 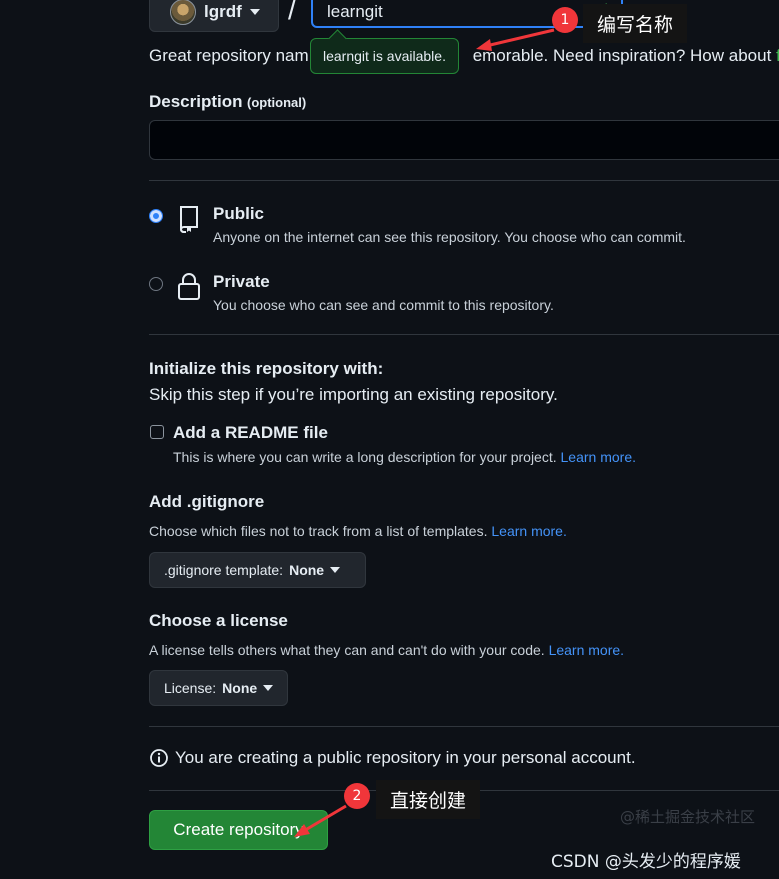 I want to click on annotation-label-1: 编写名称, so click(x=635, y=23).